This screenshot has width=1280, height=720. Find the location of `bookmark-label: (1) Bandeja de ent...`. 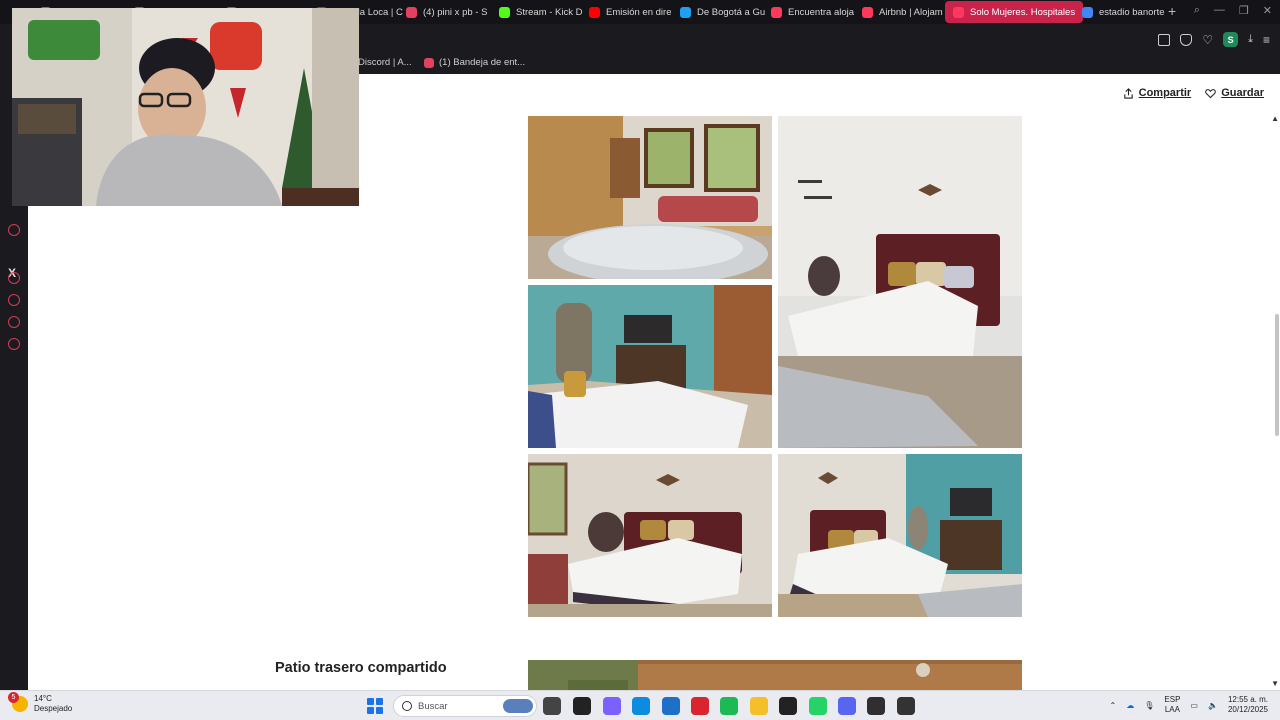

bookmark-label: (1) Bandeja de ent... is located at coordinates (482, 62).